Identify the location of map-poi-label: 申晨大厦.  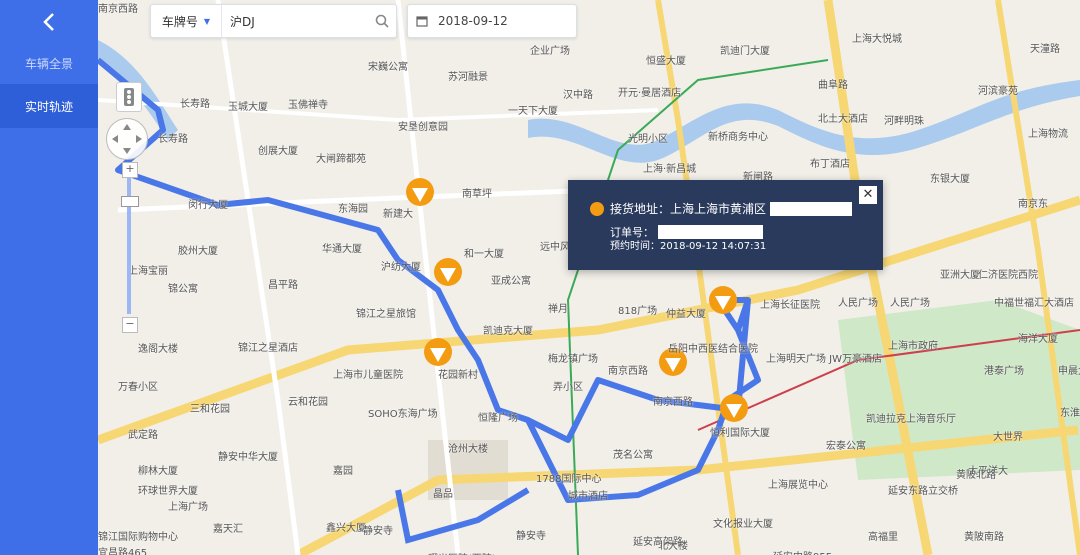
(1069, 371).